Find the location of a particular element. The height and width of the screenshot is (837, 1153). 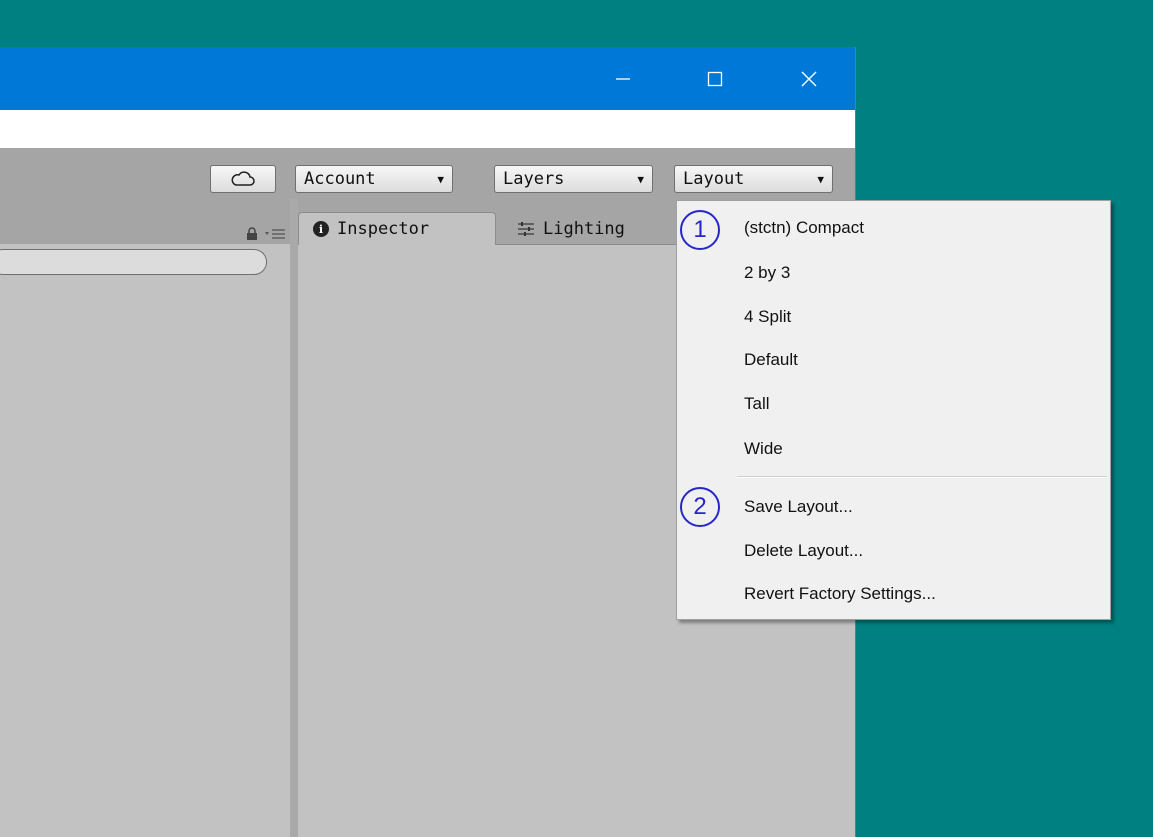

layers-dropdown: Layers ▼ is located at coordinates (573, 179).